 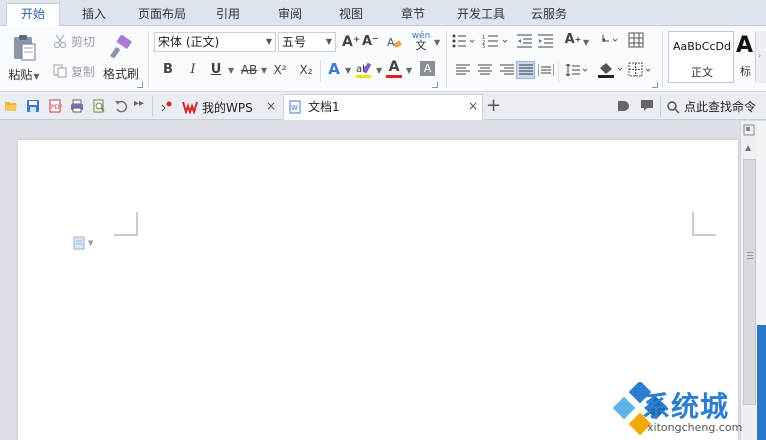 I want to click on tab-document1-label: 文档1, so click(x=324, y=107).